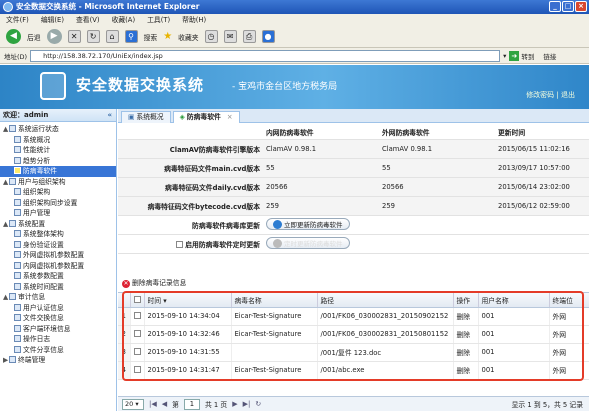  I want to click on update-now-button: 立即更新防病毒软件, so click(308, 224).